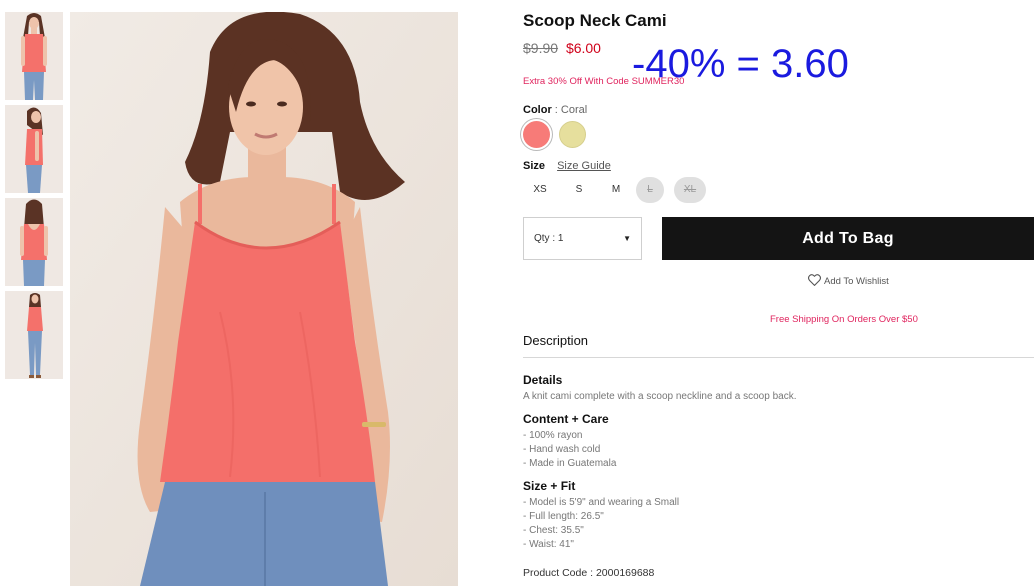  What do you see at coordinates (34, 335) in the screenshot?
I see `thumbnail-full-length` at bounding box center [34, 335].